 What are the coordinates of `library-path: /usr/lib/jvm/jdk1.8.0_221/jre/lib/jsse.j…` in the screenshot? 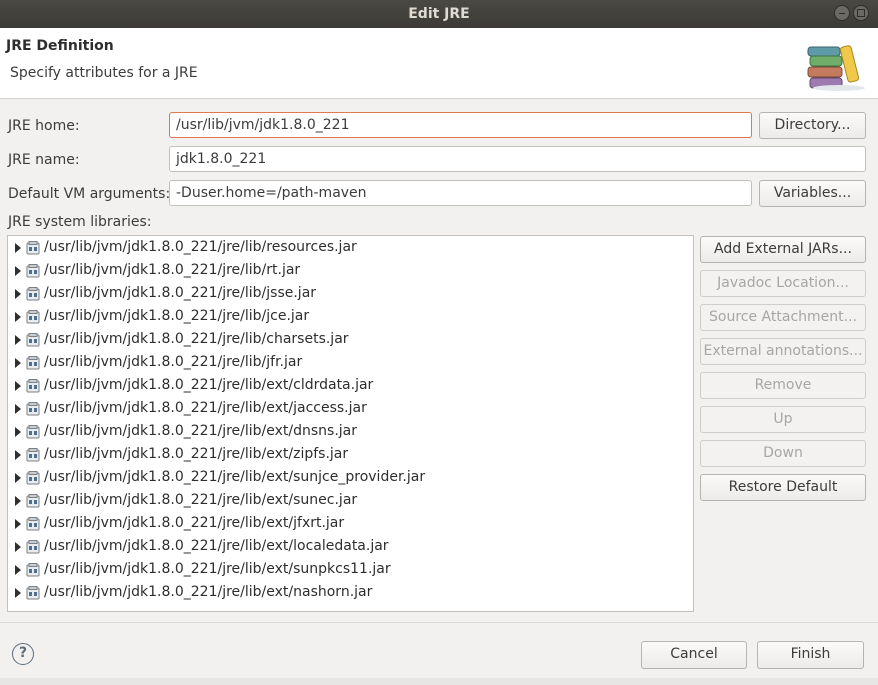 It's located at (180, 293).